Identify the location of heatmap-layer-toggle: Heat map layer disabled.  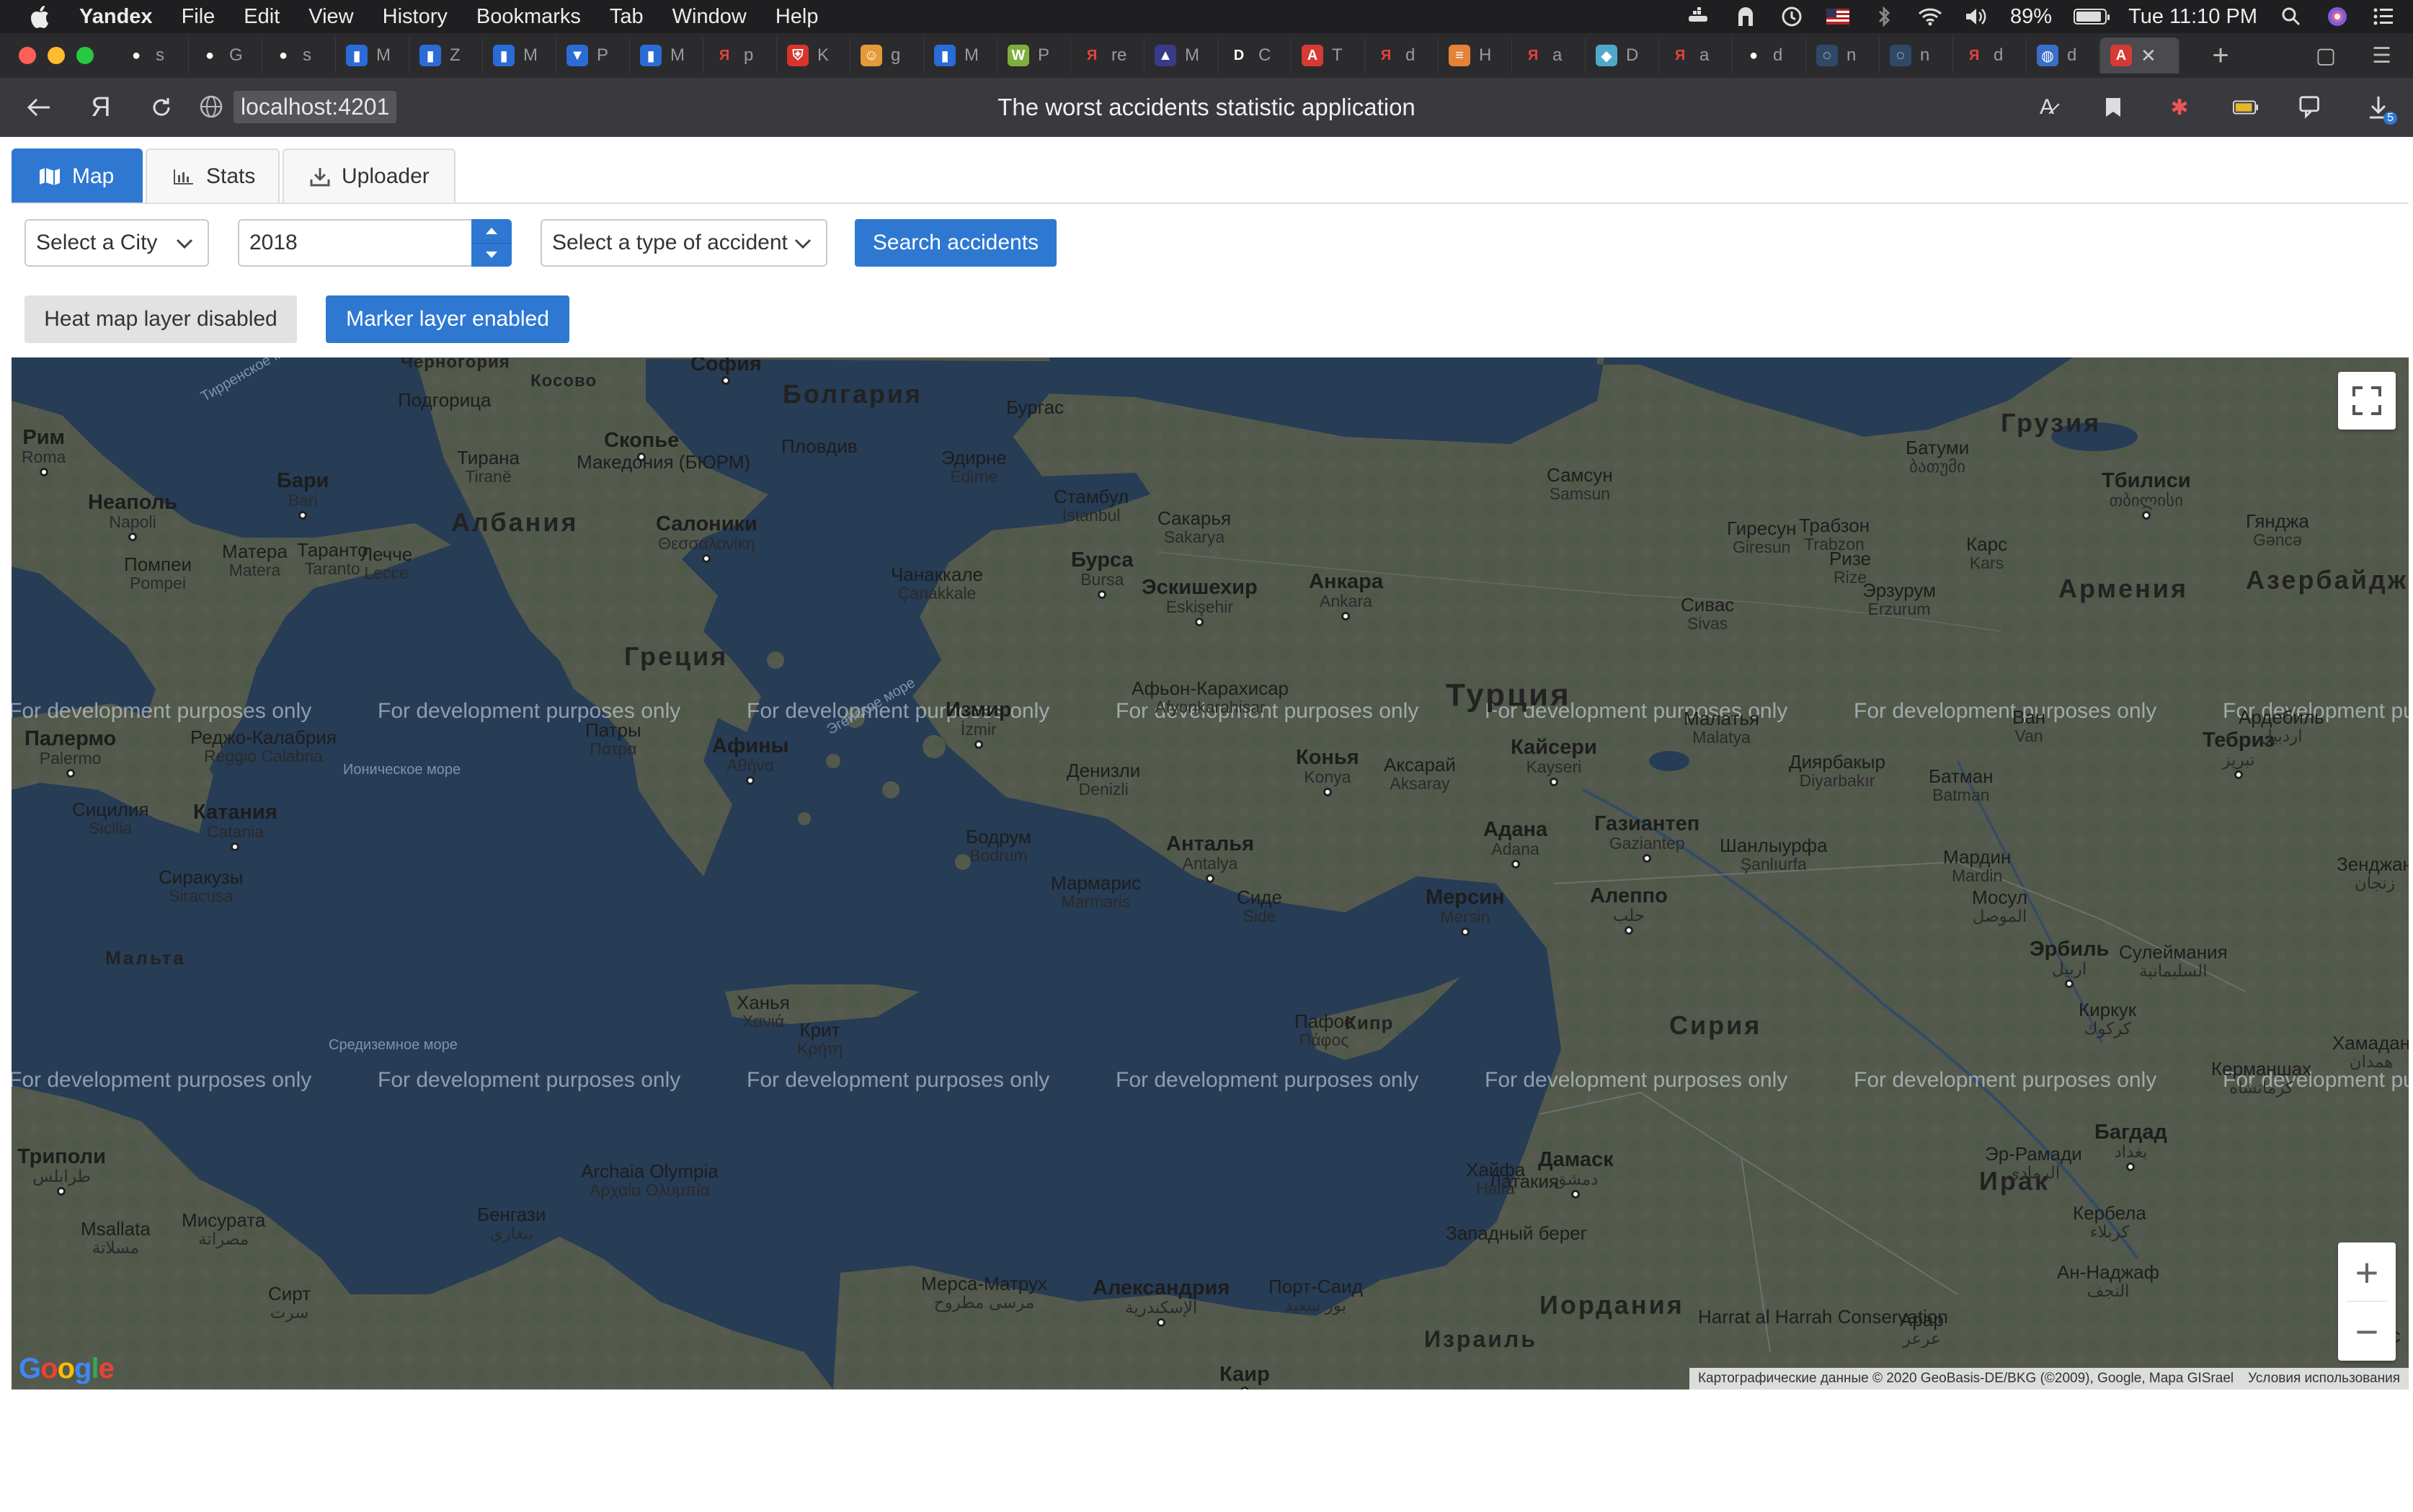
(161, 319).